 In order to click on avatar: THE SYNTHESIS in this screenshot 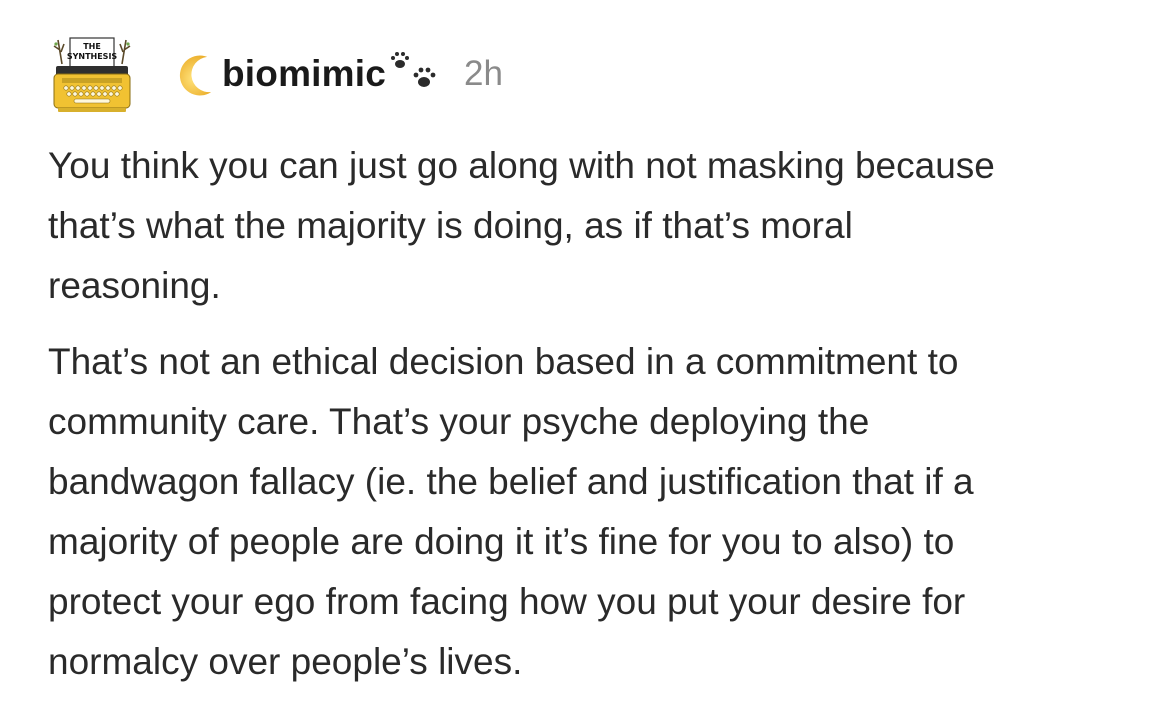, I will do `click(92, 76)`.